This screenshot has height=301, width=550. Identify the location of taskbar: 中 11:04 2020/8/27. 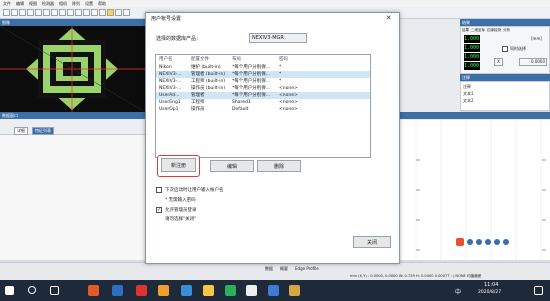
(275, 290).